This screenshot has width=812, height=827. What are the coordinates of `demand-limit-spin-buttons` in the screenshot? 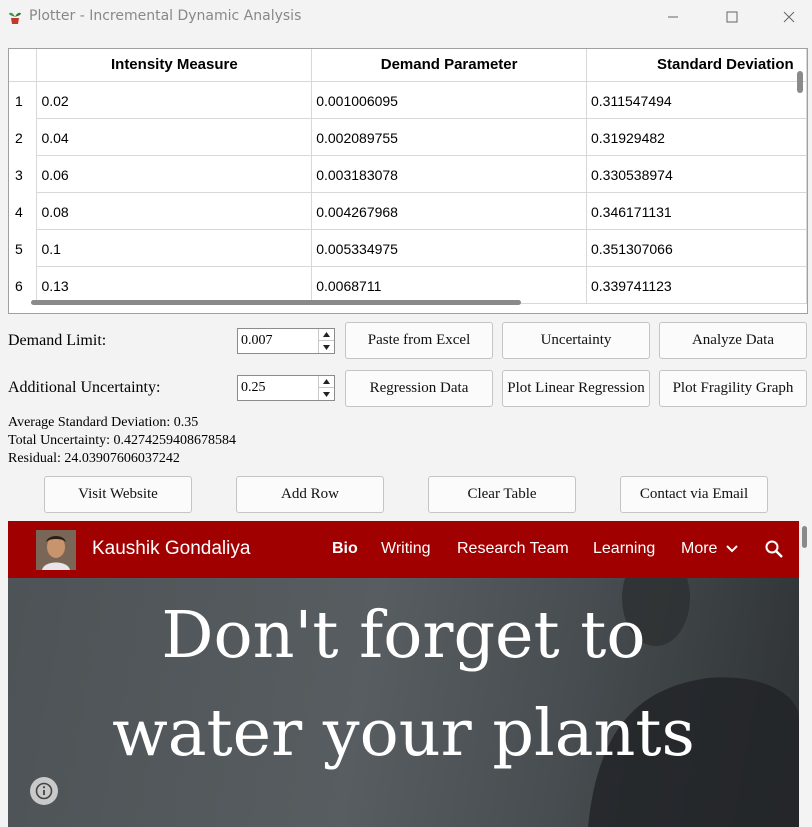 It's located at (326, 341).